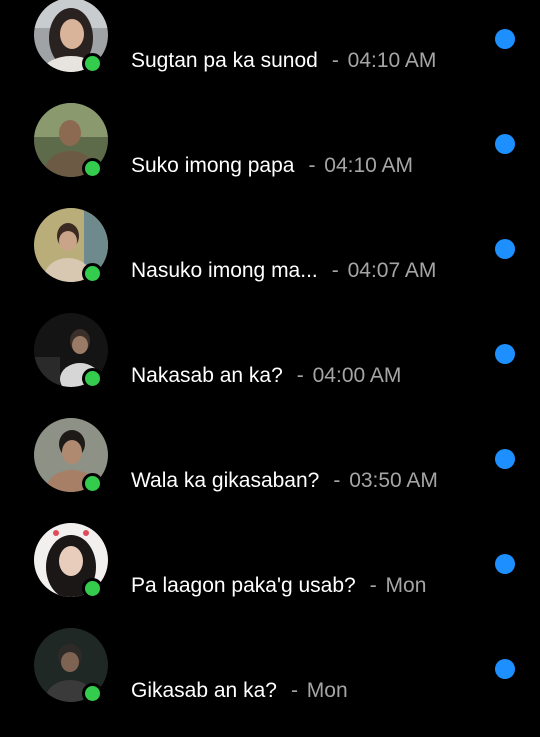 The height and width of the screenshot is (737, 540). I want to click on chat-row: Pa laagon paka'g usab? - Mon, so click(270, 551).